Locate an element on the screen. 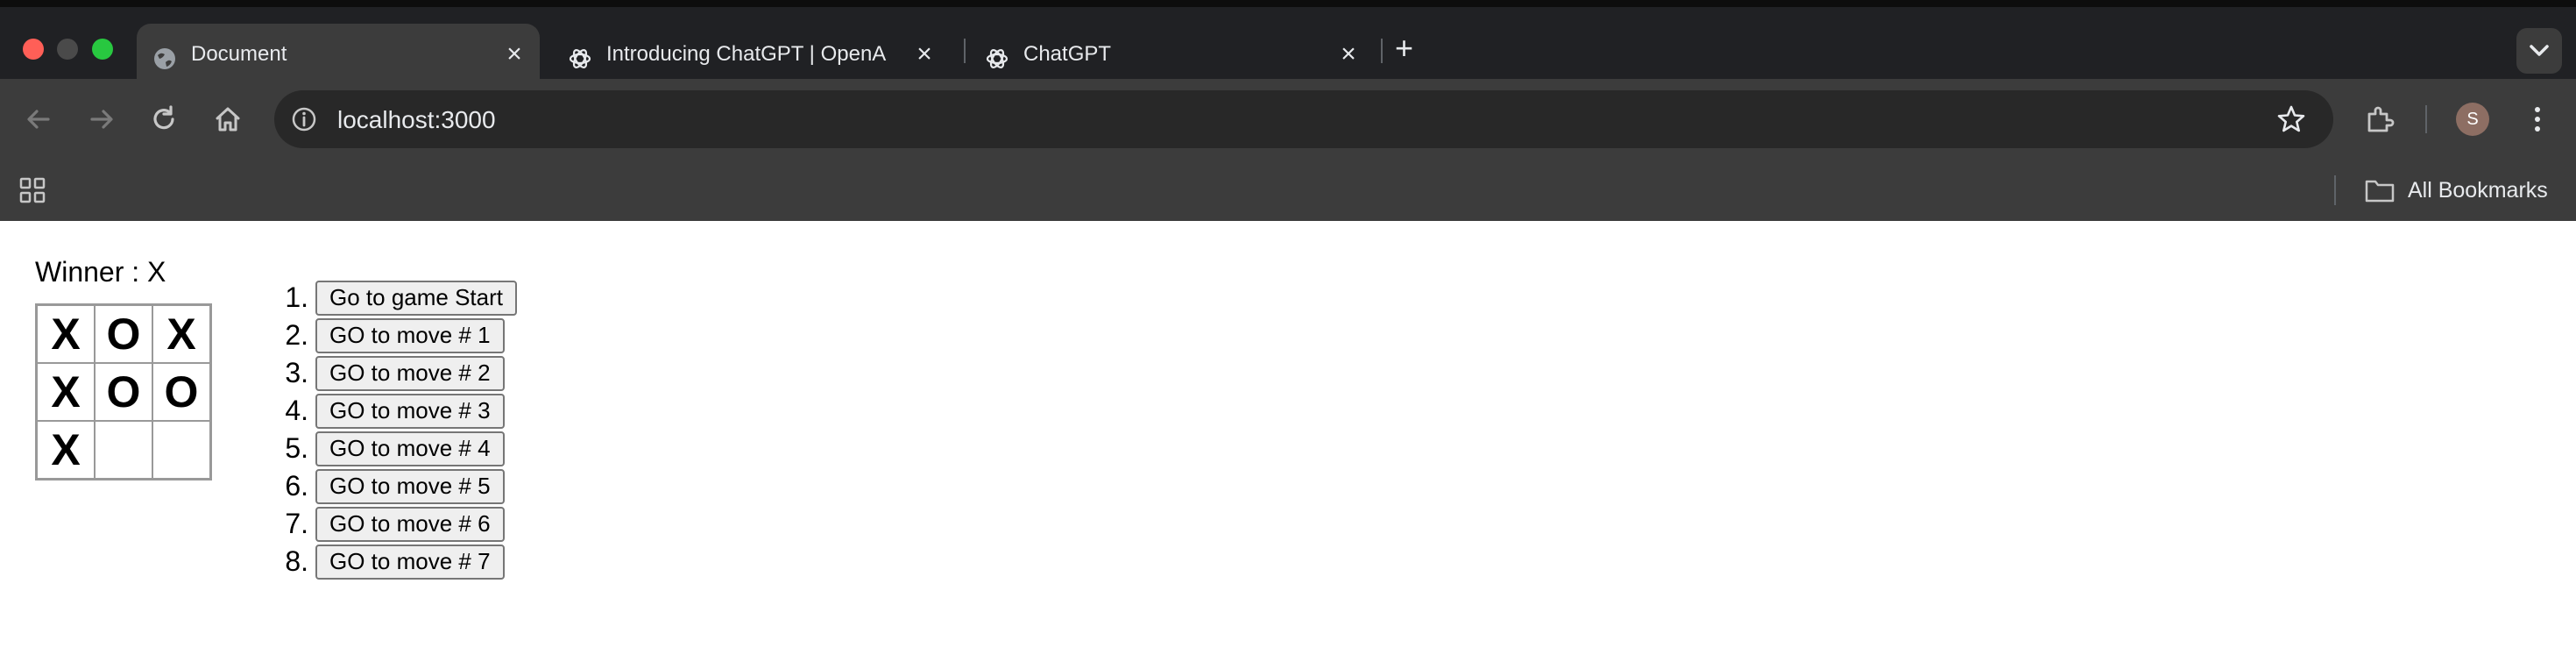 The height and width of the screenshot is (662, 2576). move-list-item: 4. GO to move # 3 is located at coordinates (386, 411).